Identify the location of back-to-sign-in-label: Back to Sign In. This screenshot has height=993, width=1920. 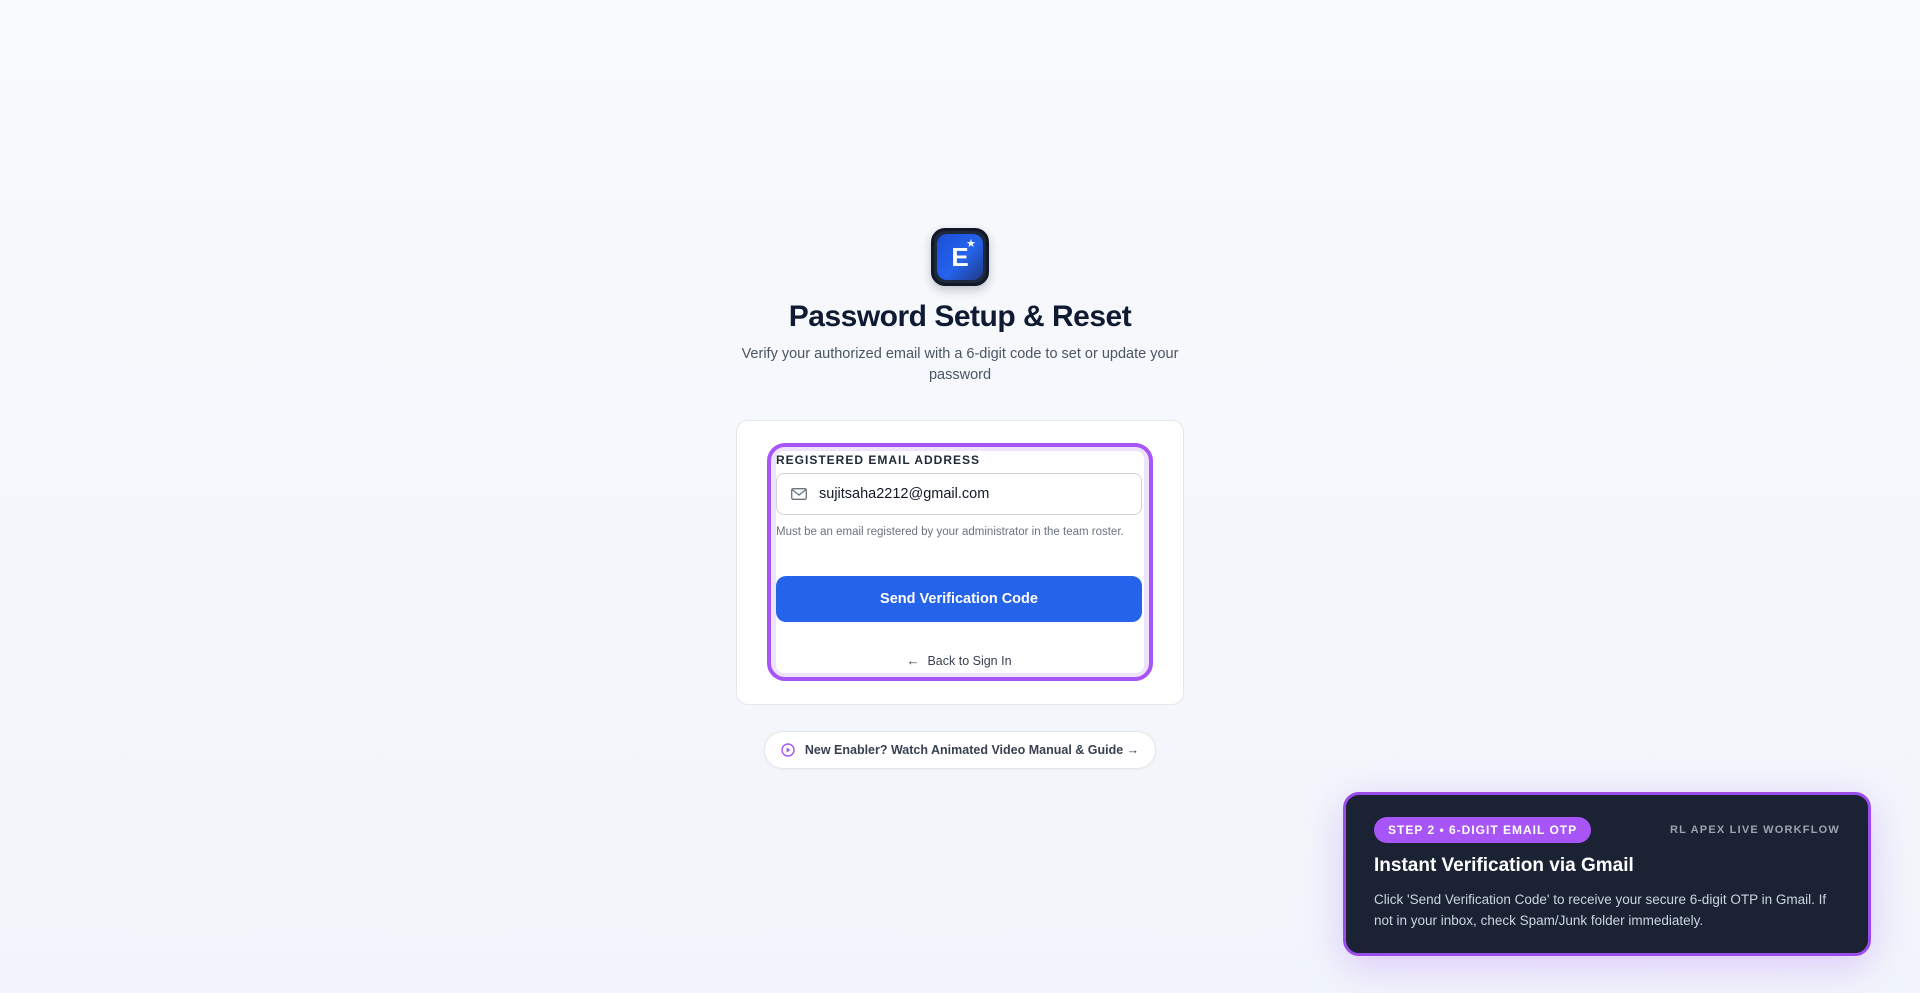
(969, 661).